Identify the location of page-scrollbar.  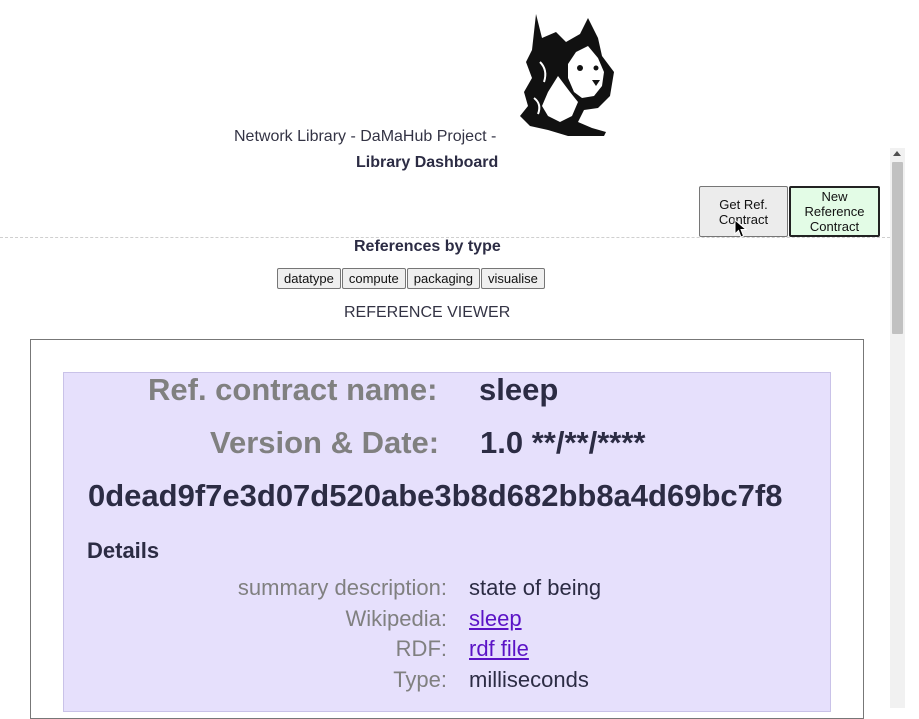
(897, 428).